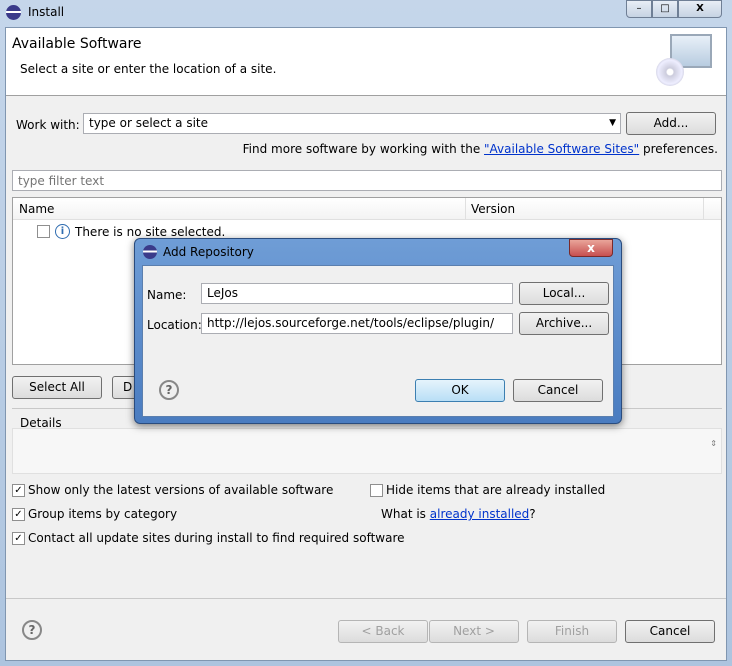 This screenshot has width=732, height=666. Describe the element at coordinates (367, 180) in the screenshot. I see `filter-input` at that location.